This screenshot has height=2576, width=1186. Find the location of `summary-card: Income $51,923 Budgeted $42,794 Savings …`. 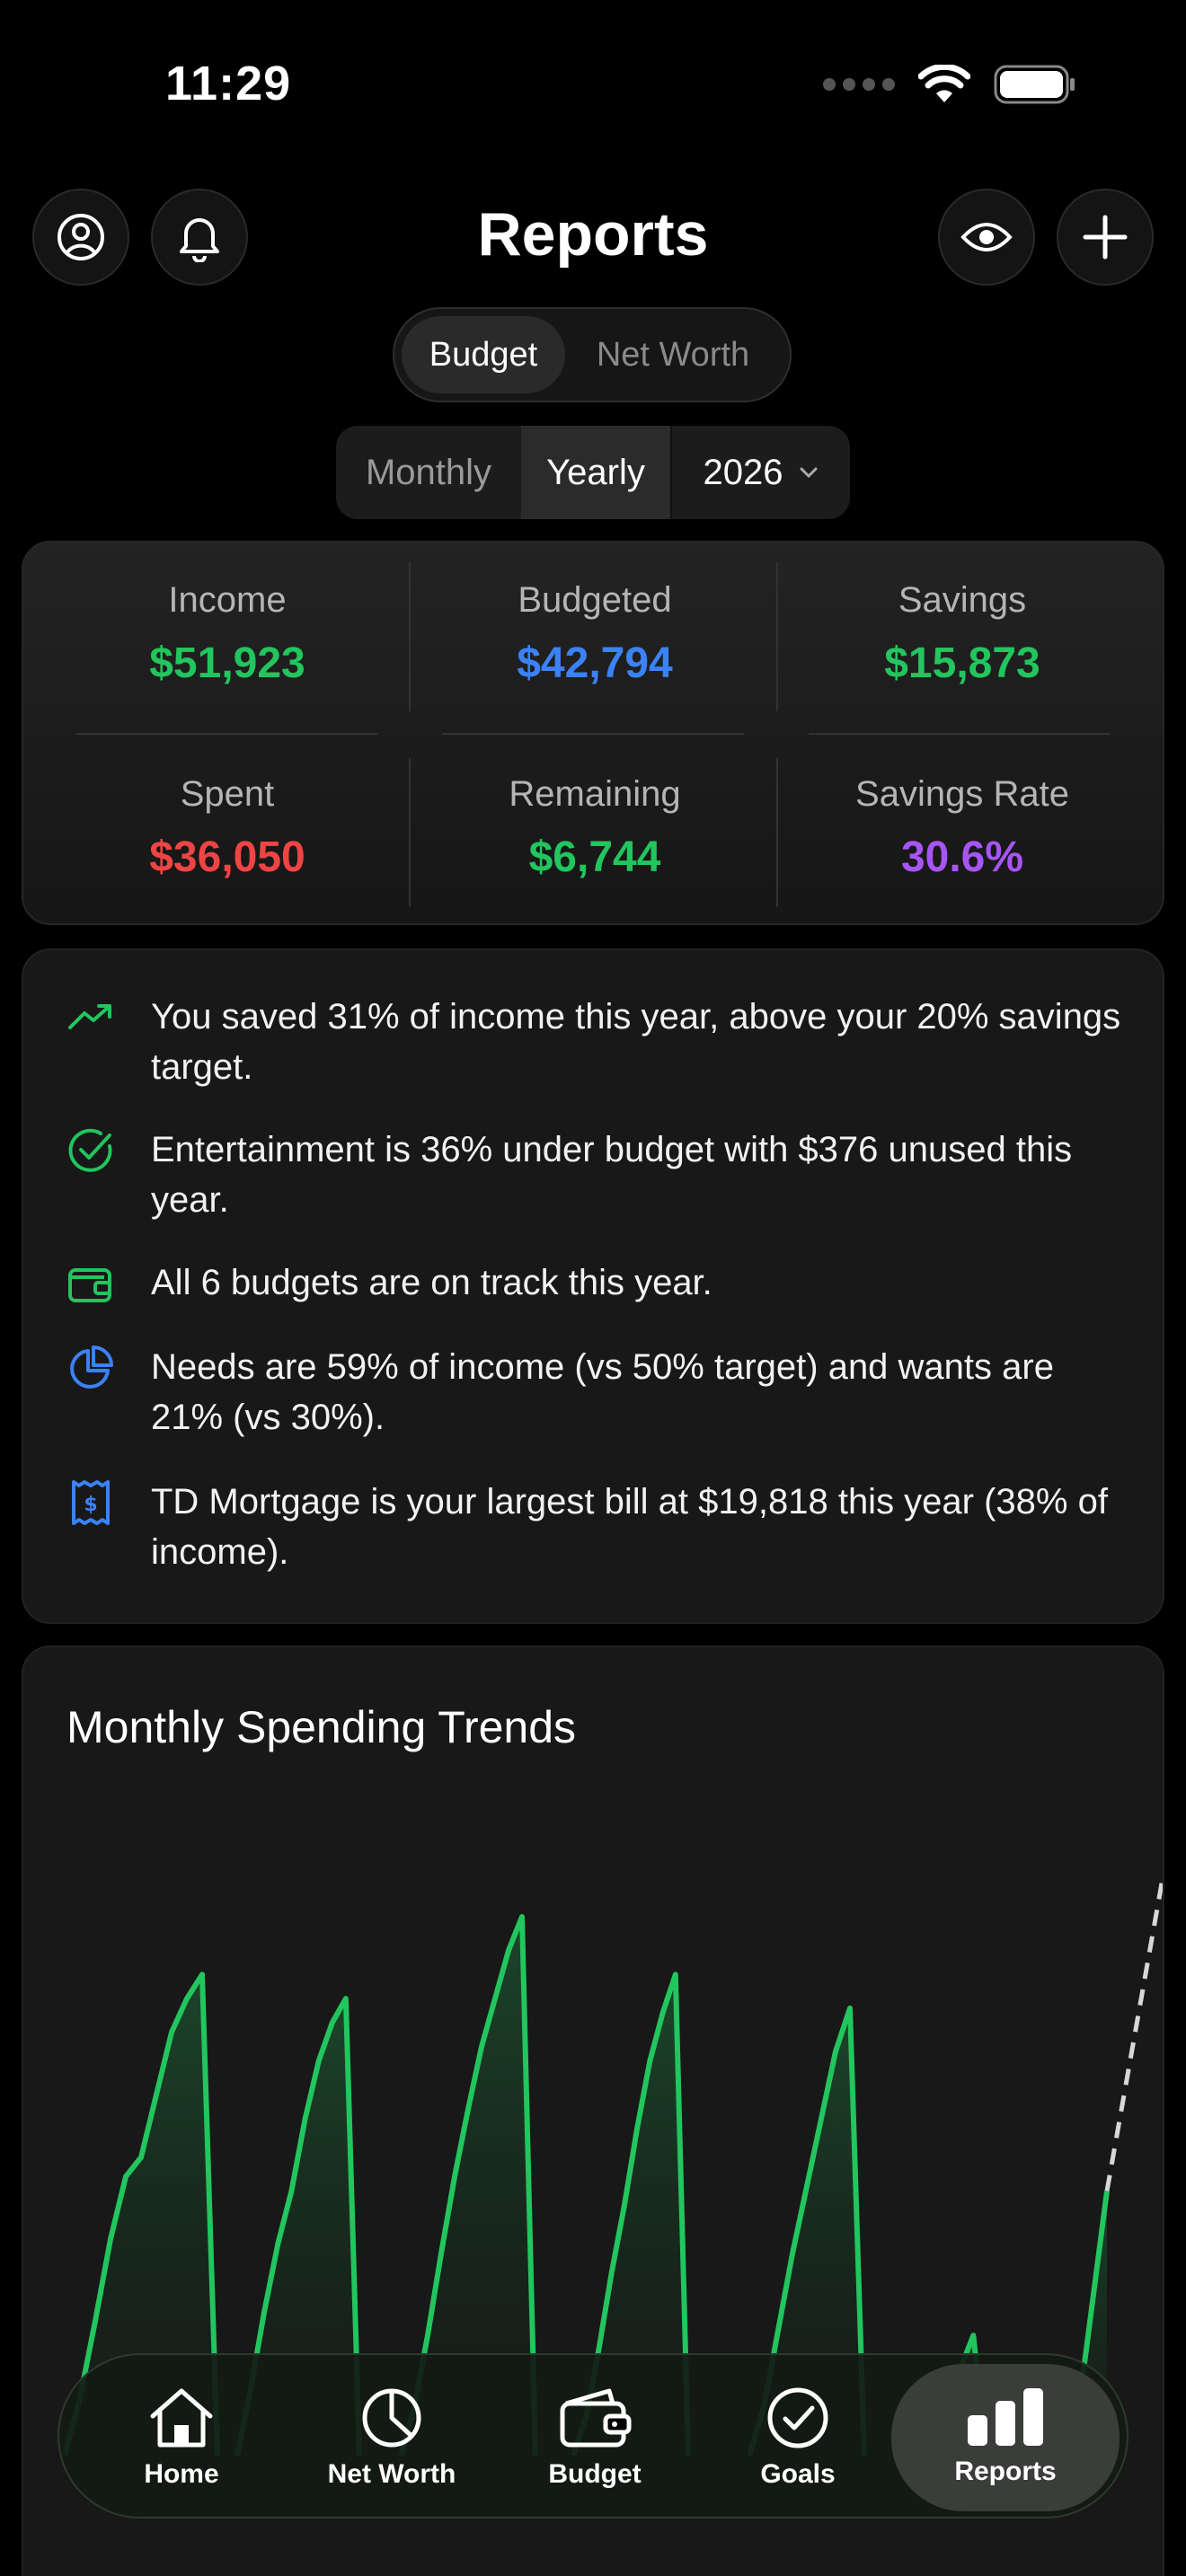

summary-card: Income $51,923 Budgeted $42,794 Savings … is located at coordinates (593, 733).